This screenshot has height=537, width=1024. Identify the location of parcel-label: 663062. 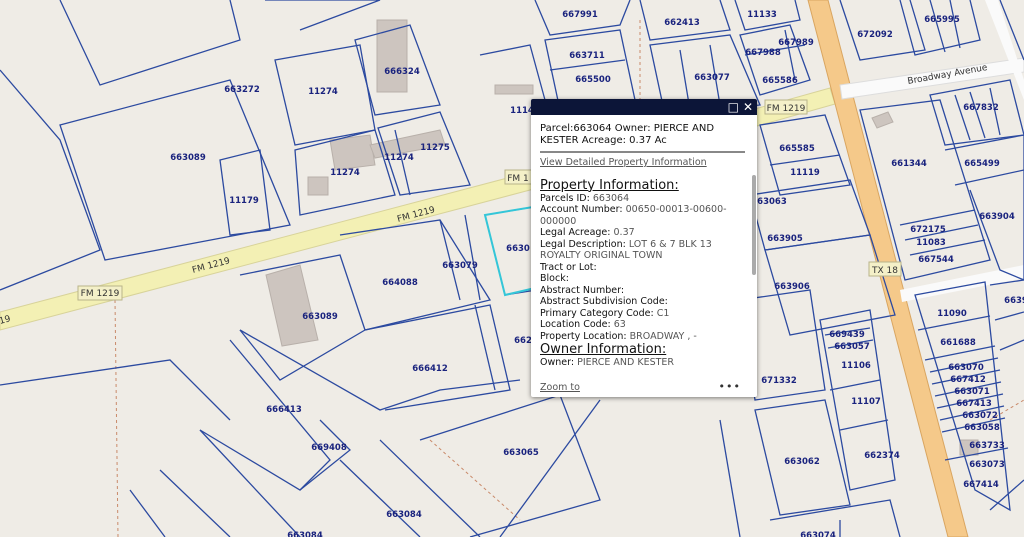
(802, 462).